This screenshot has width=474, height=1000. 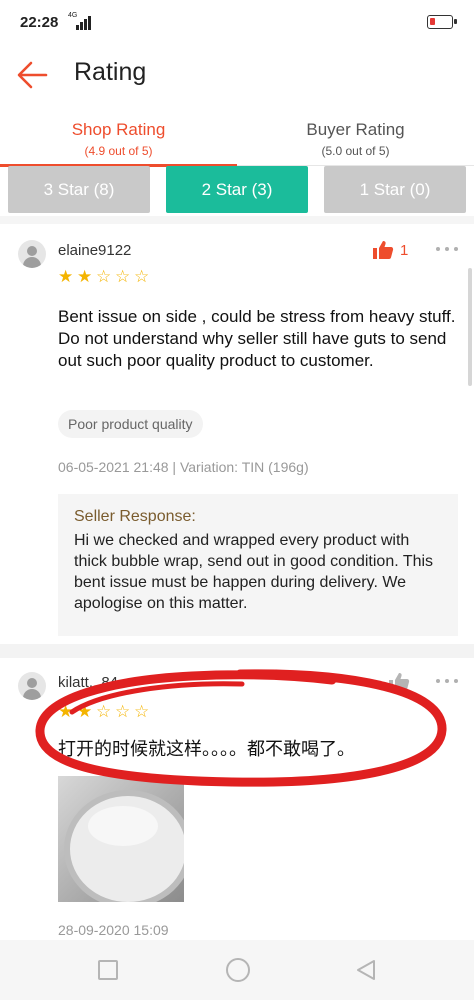 I want to click on header: Rating, so click(x=237, y=76).